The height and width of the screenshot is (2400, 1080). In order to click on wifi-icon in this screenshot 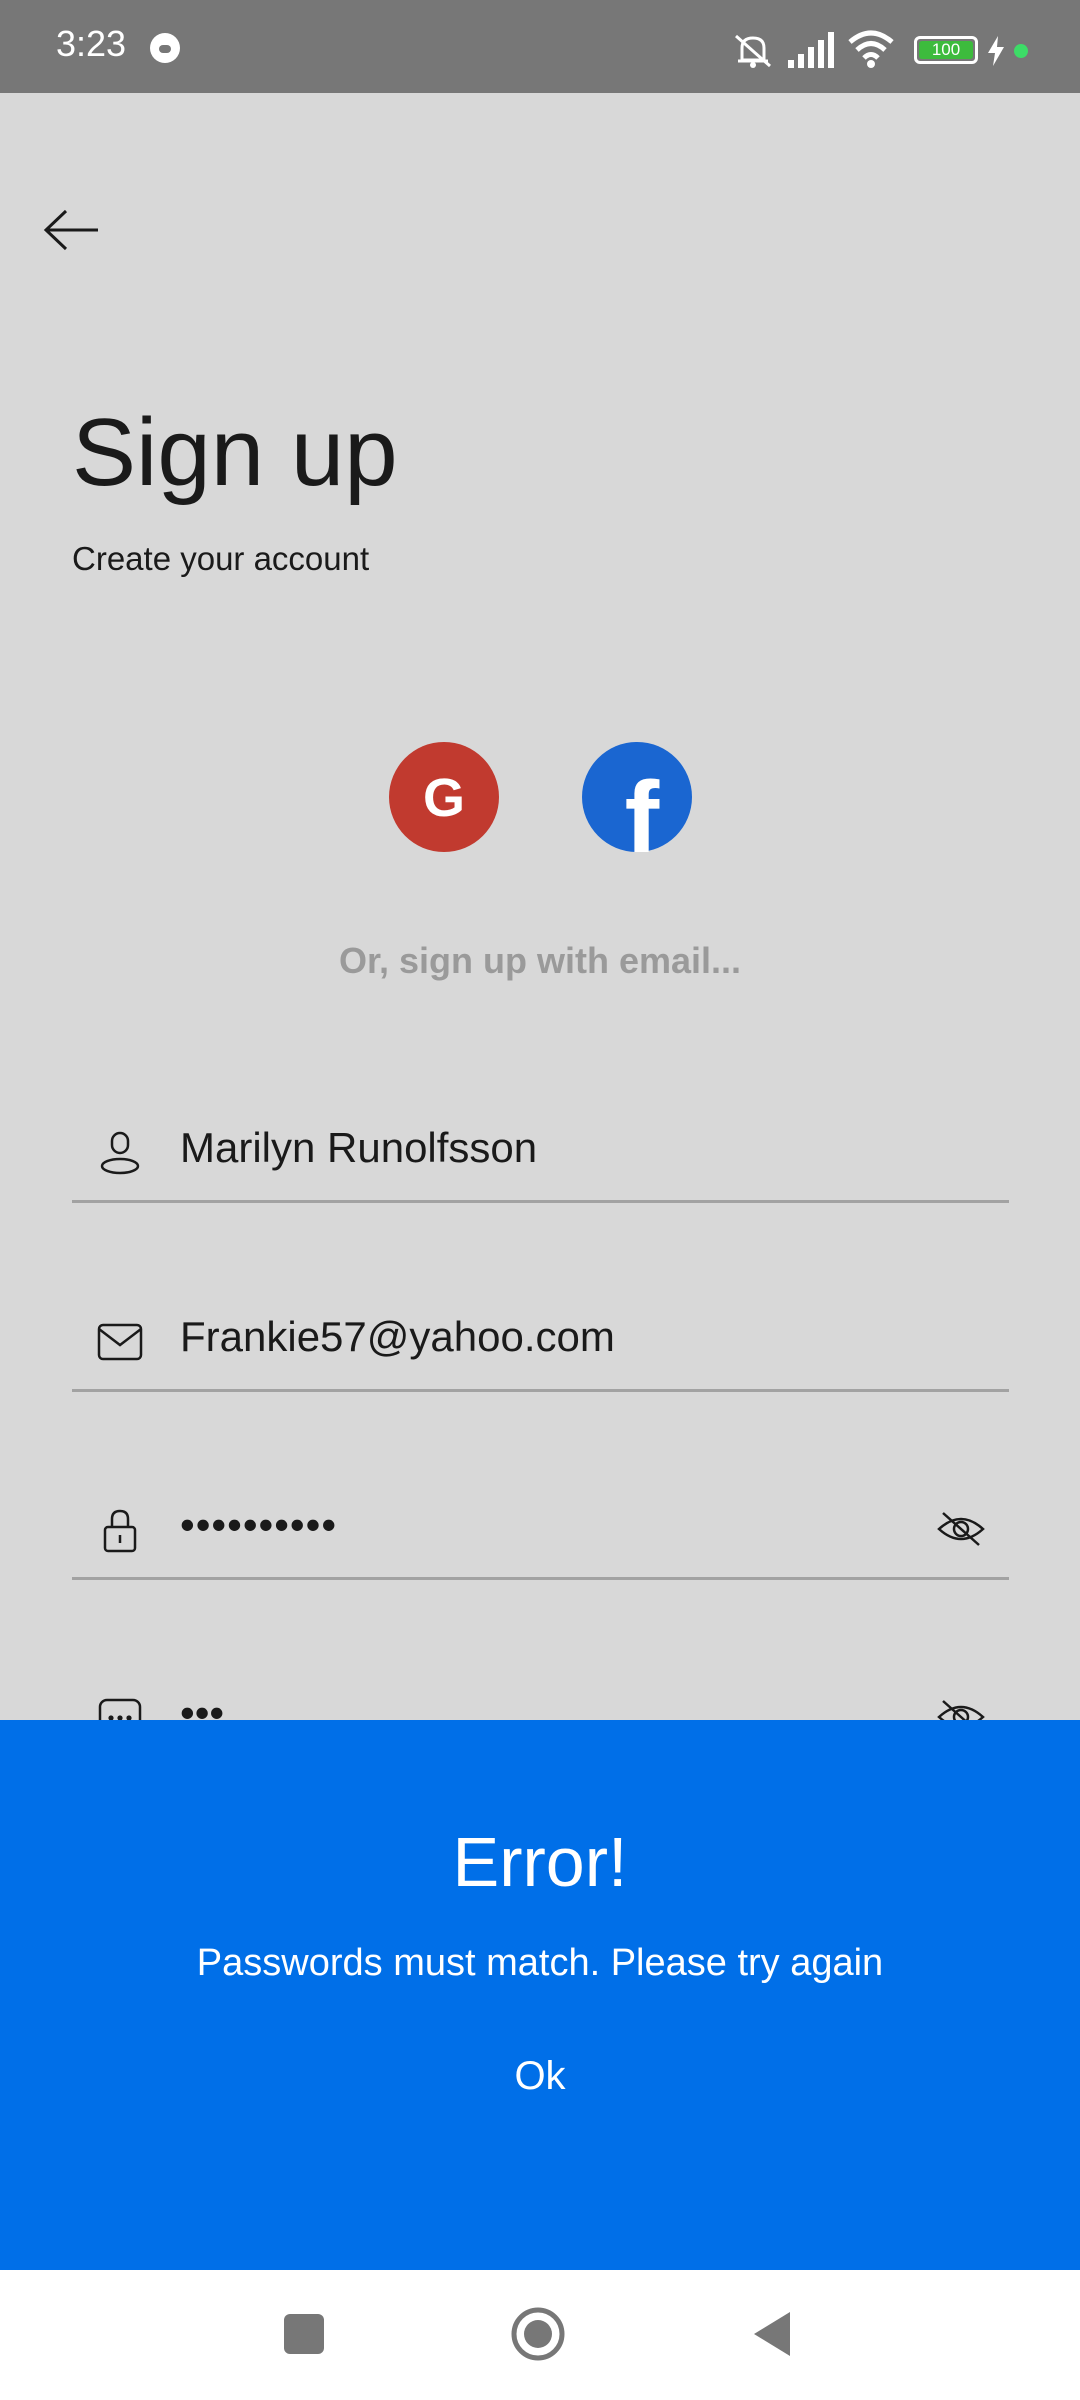, I will do `click(871, 49)`.